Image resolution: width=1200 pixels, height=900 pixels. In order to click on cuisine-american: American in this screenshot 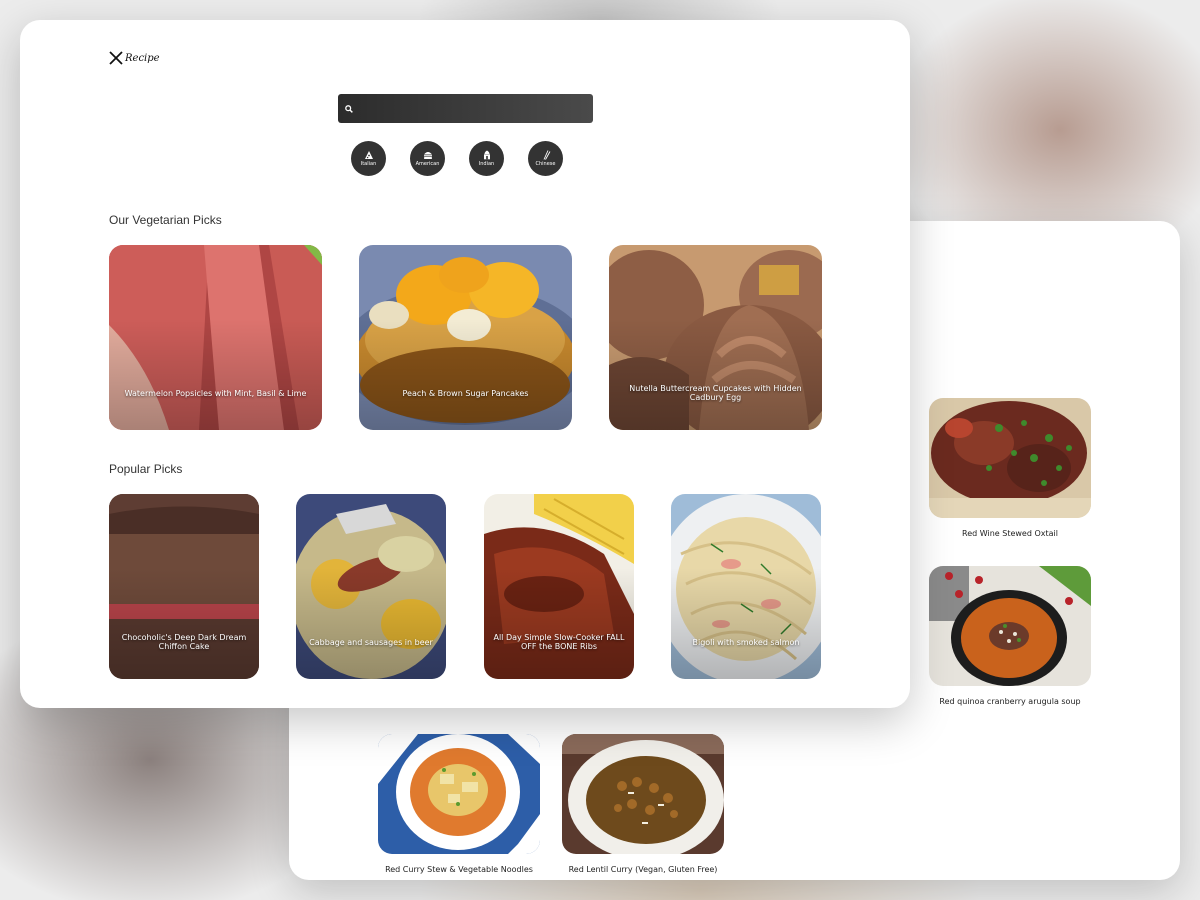, I will do `click(427, 158)`.